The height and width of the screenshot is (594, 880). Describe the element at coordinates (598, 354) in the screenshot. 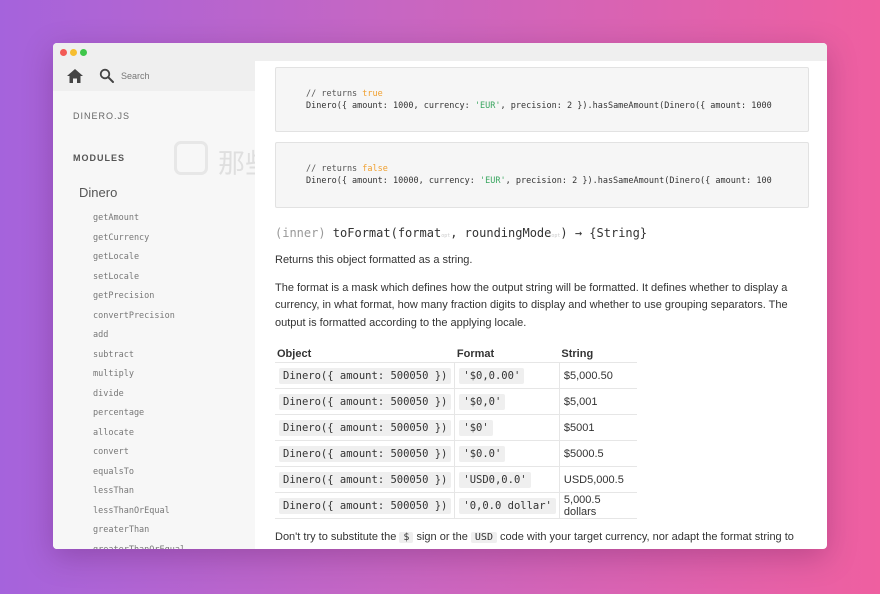

I see `table-header: String` at that location.